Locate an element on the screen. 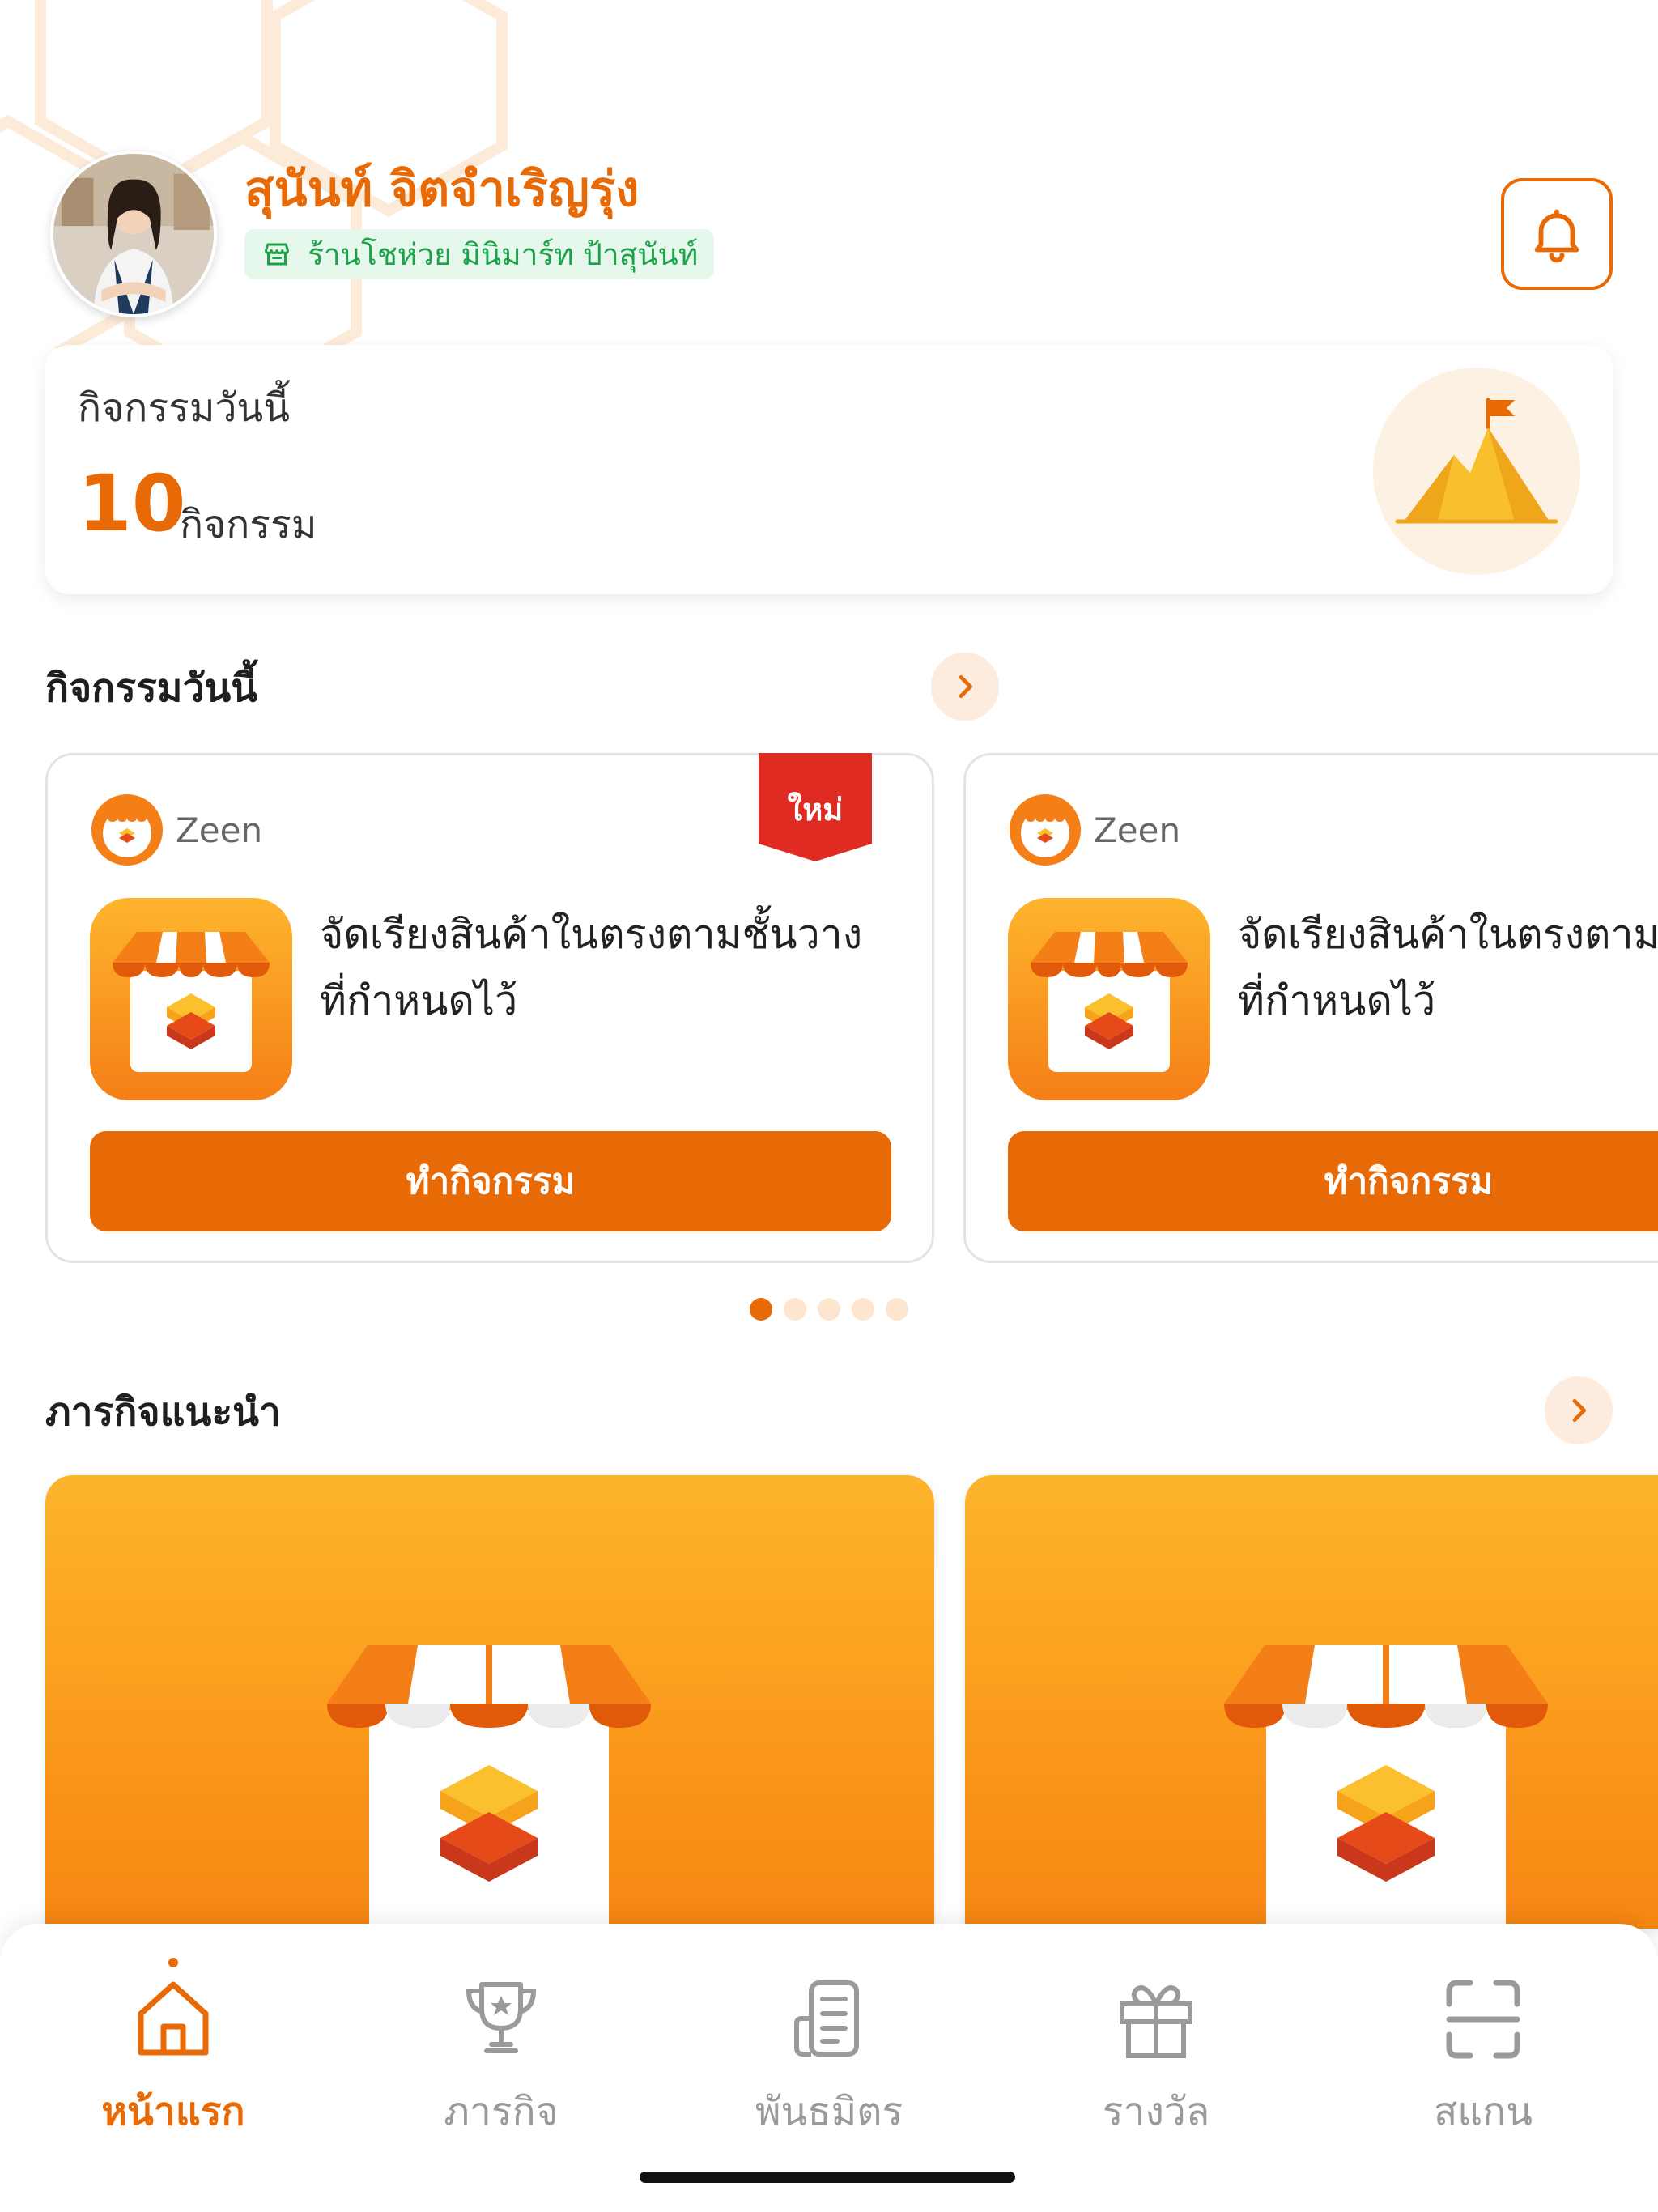 The width and height of the screenshot is (1658, 2212). store-icon is located at coordinates (277, 255).